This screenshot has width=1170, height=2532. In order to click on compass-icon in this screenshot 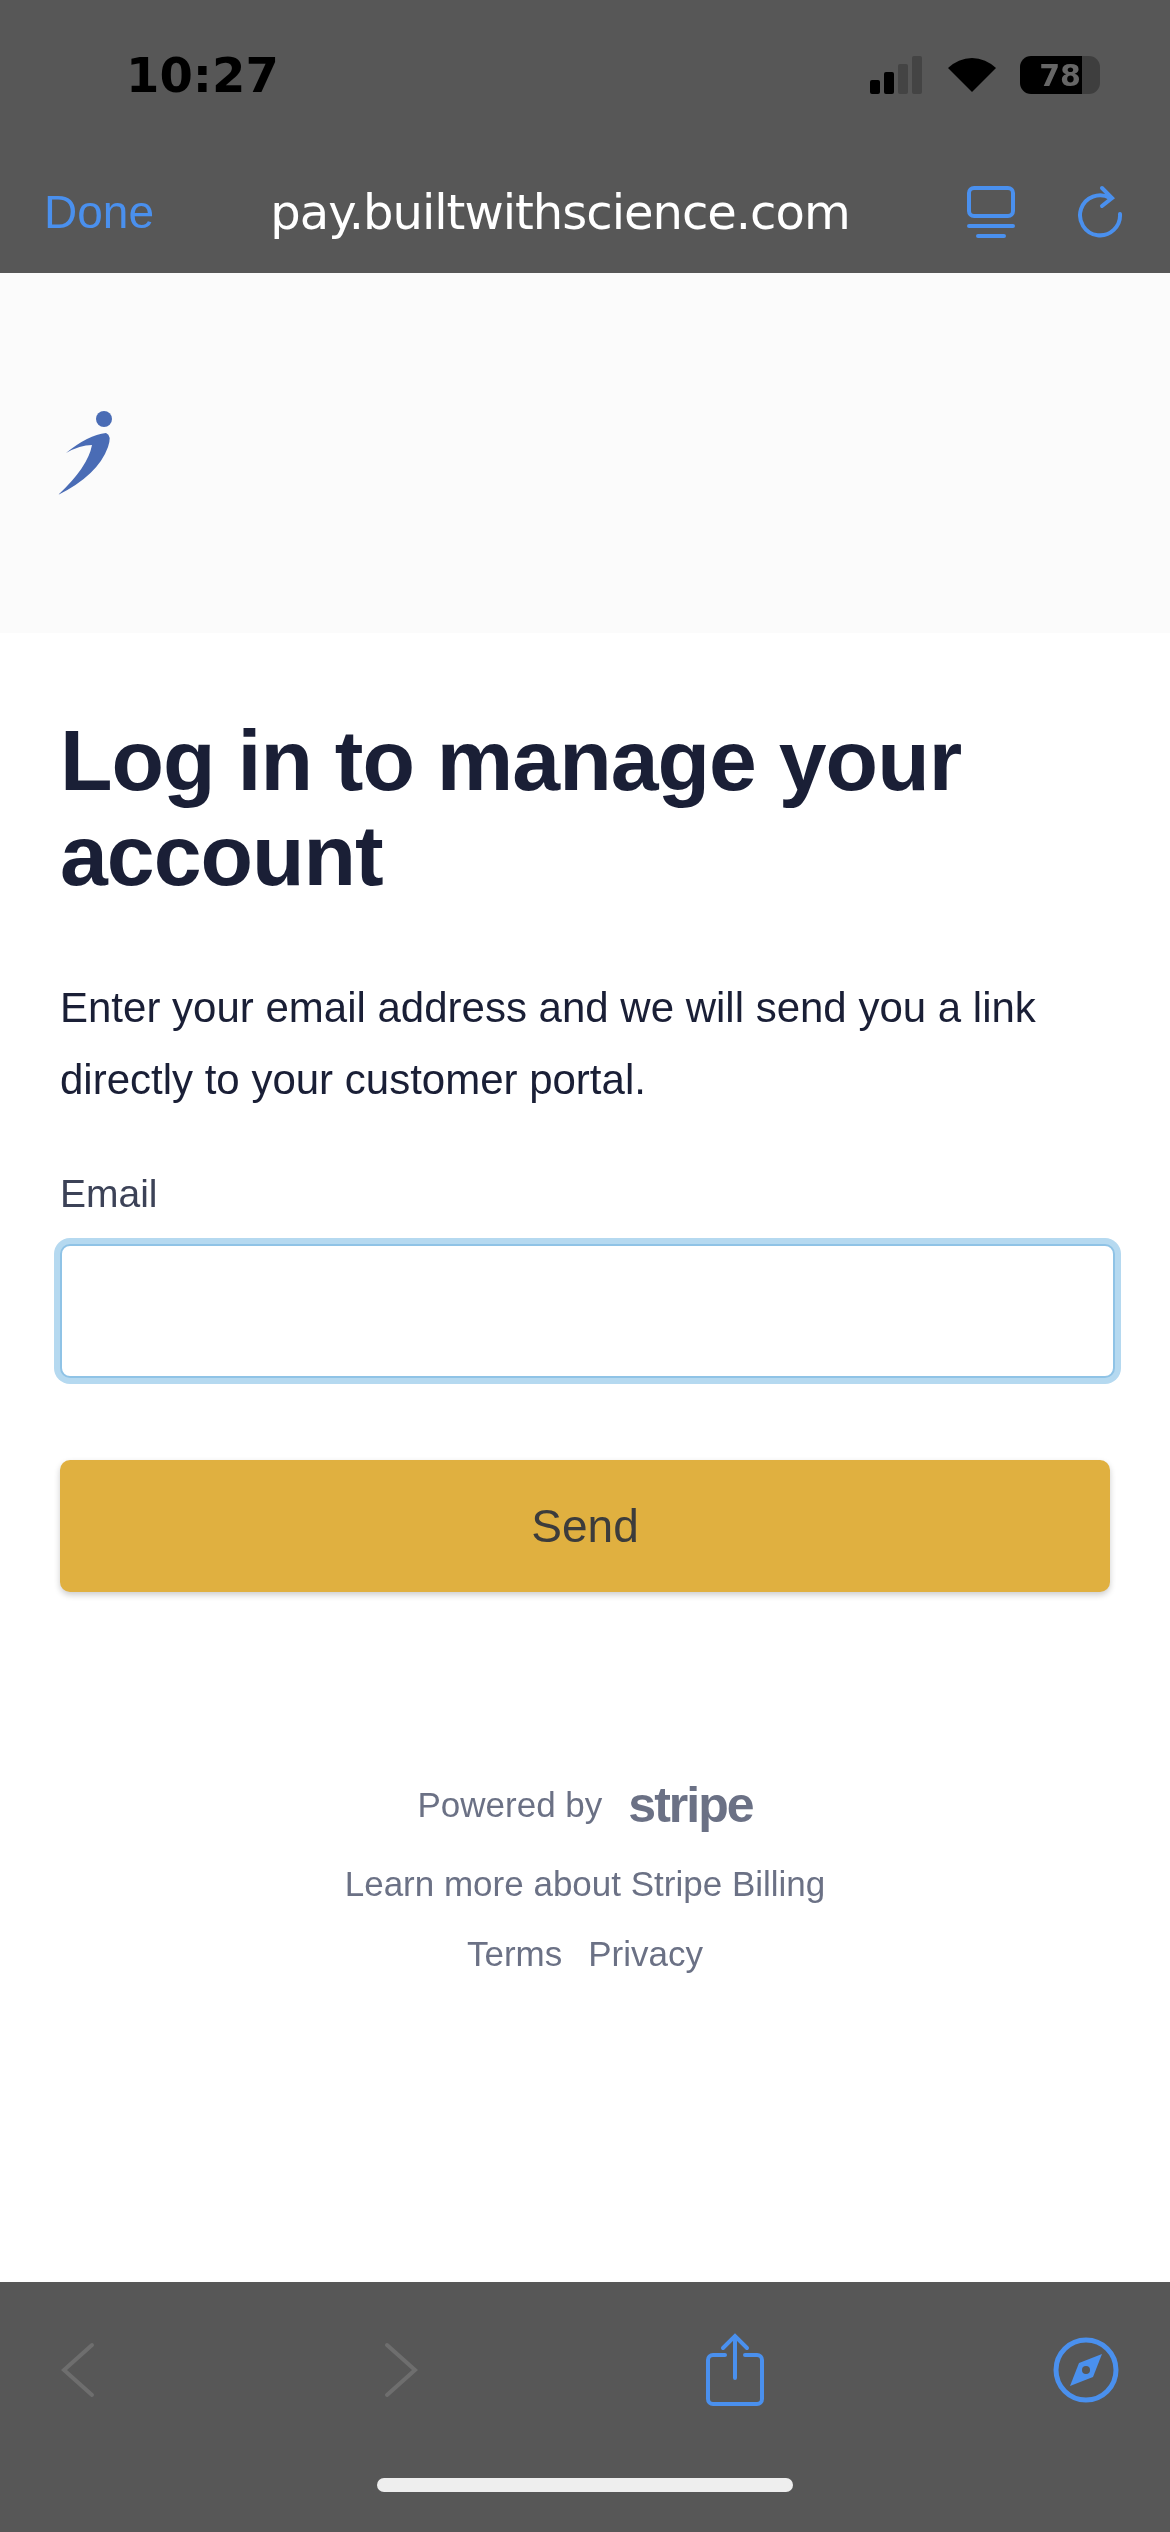, I will do `click(1085, 2370)`.